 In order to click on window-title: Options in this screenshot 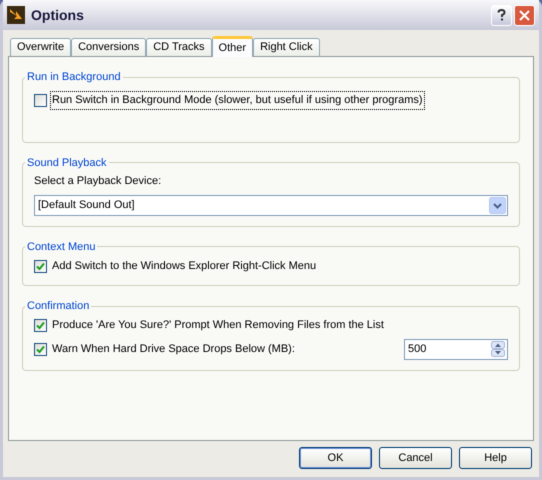, I will do `click(57, 15)`.